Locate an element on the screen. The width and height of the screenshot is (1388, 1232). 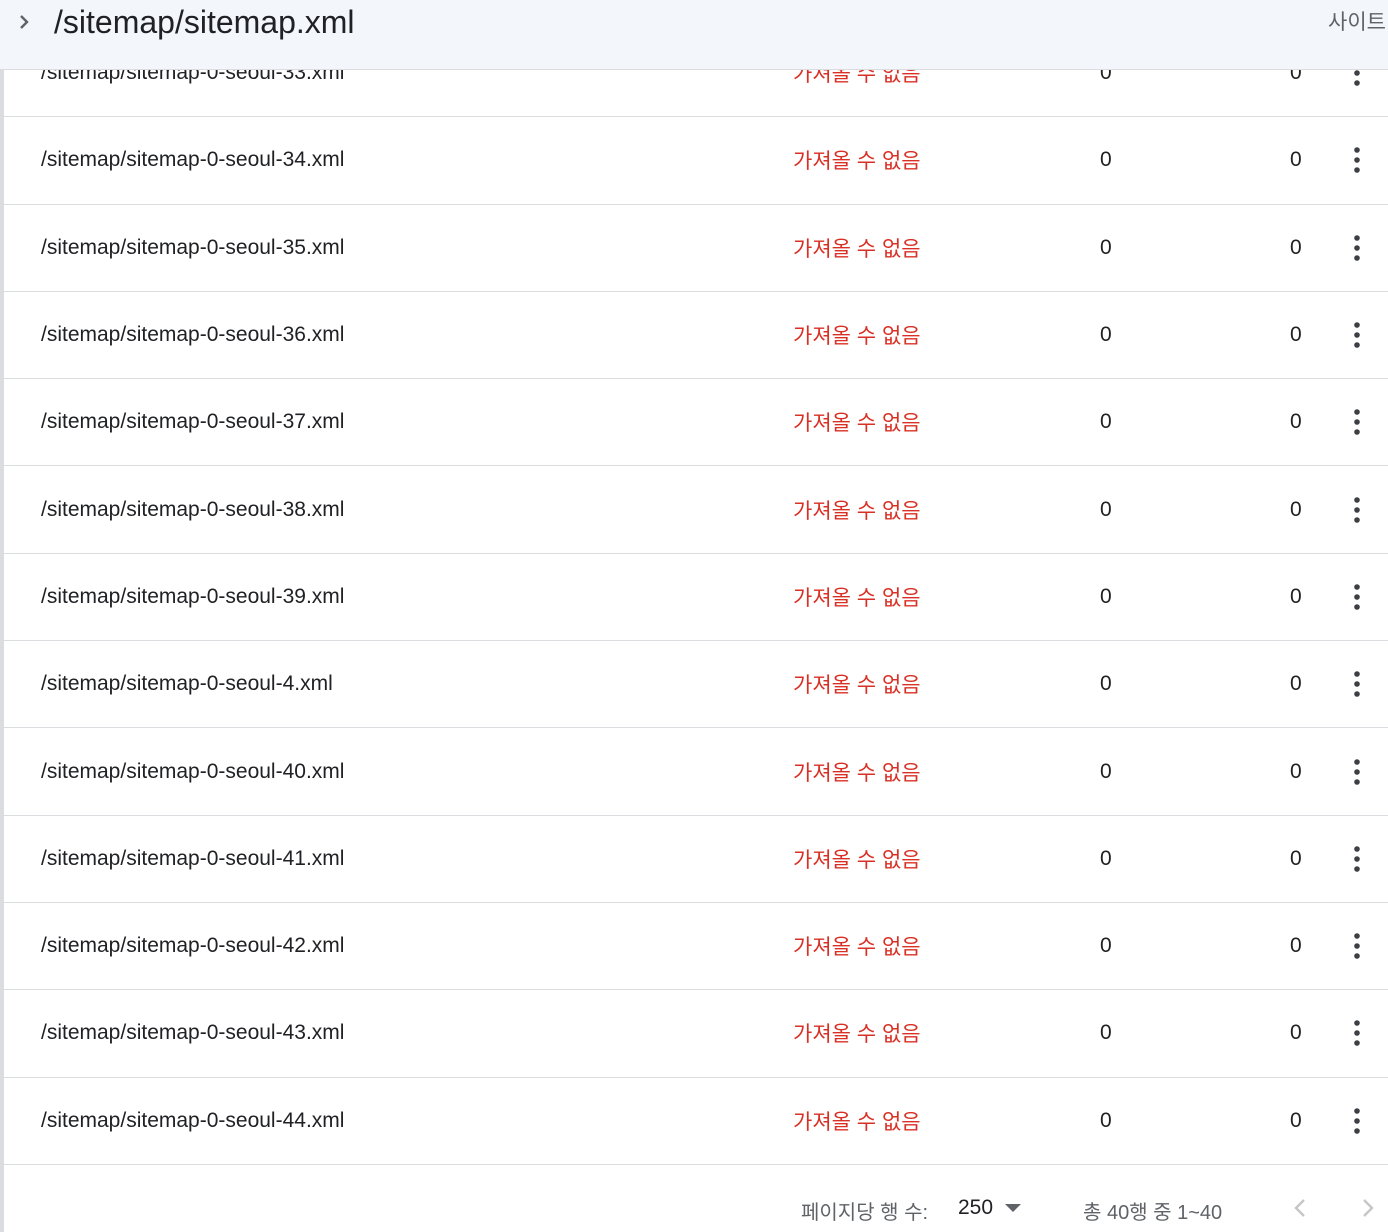
arrow-drop-down-icon is located at coordinates (1013, 1208).